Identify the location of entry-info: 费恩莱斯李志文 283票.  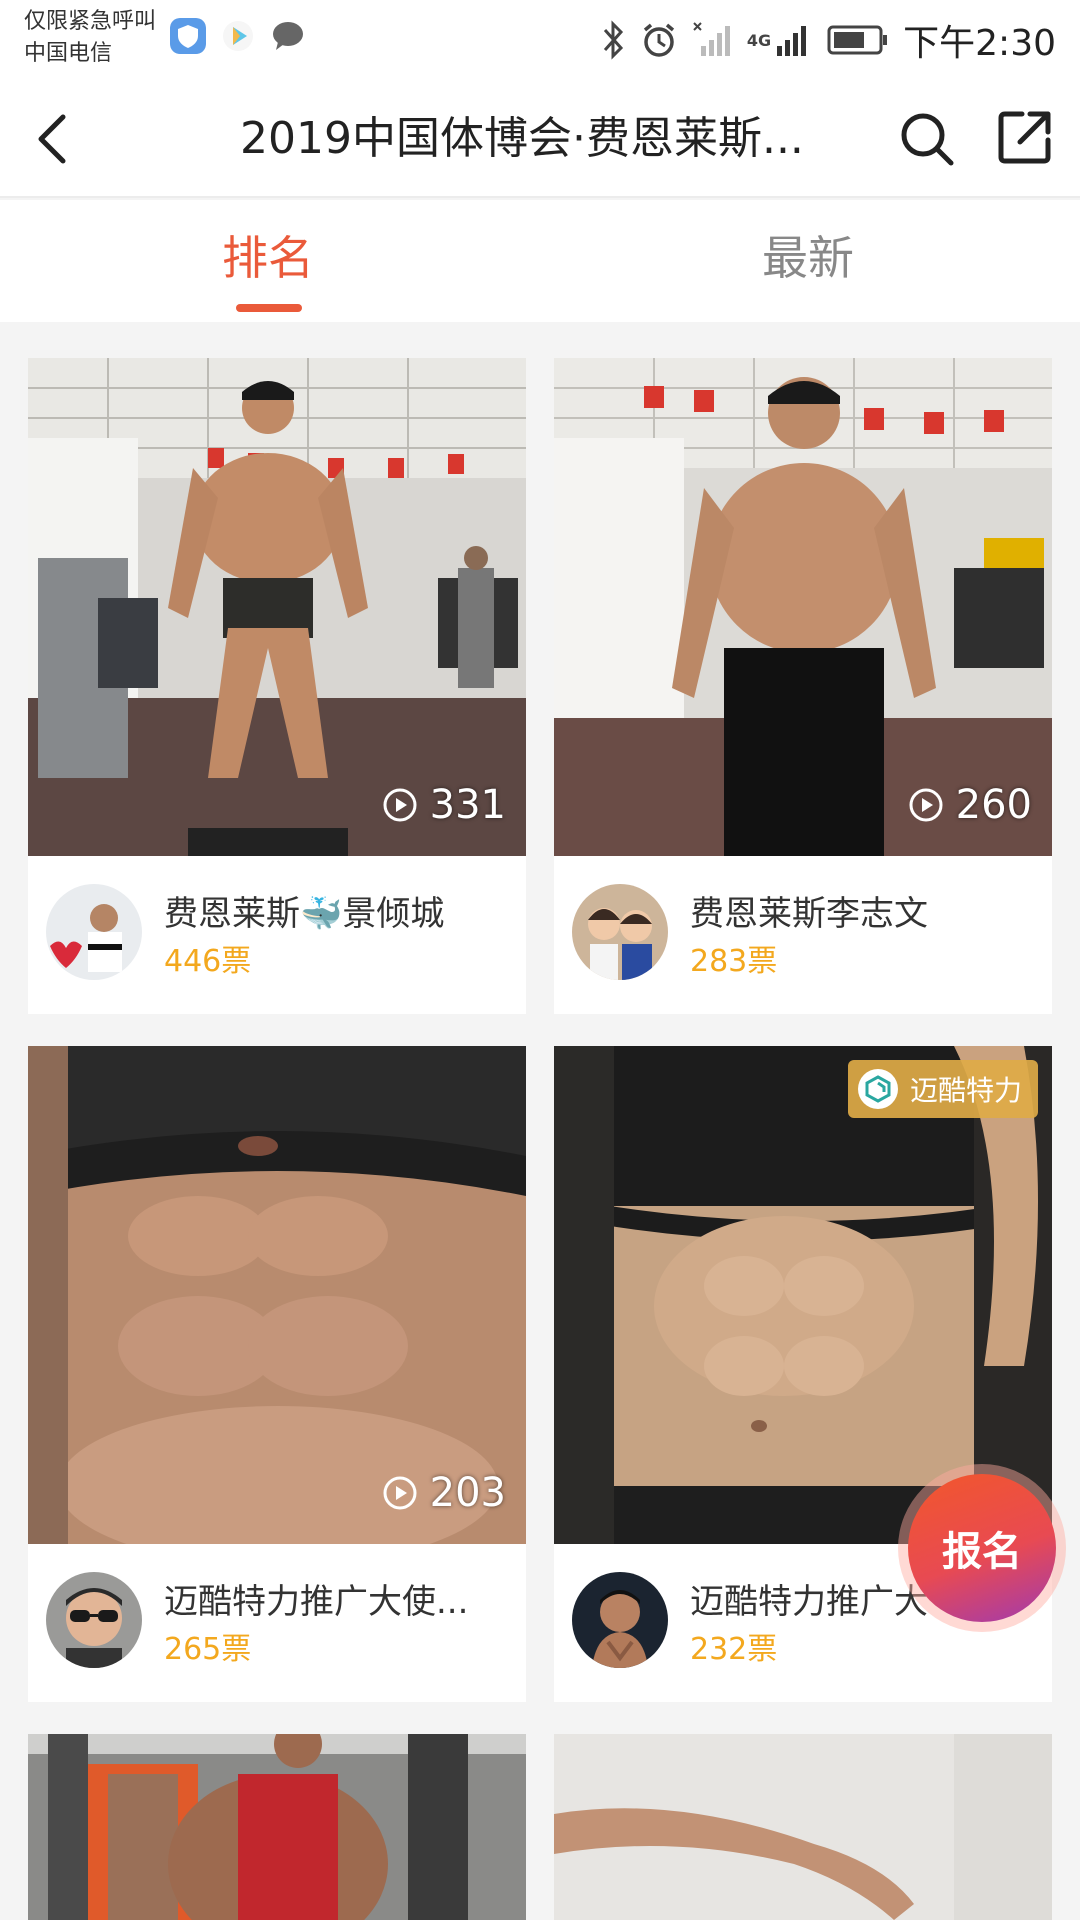
(803, 935).